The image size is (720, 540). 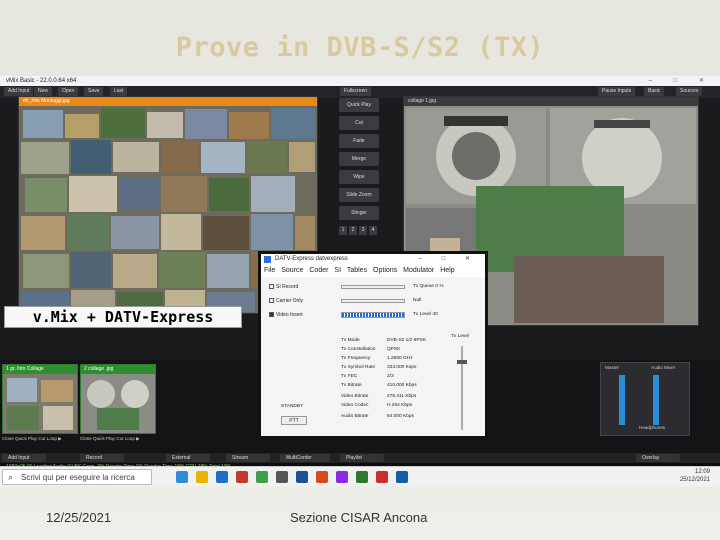 I want to click on fade-button: Fade, so click(x=359, y=141).